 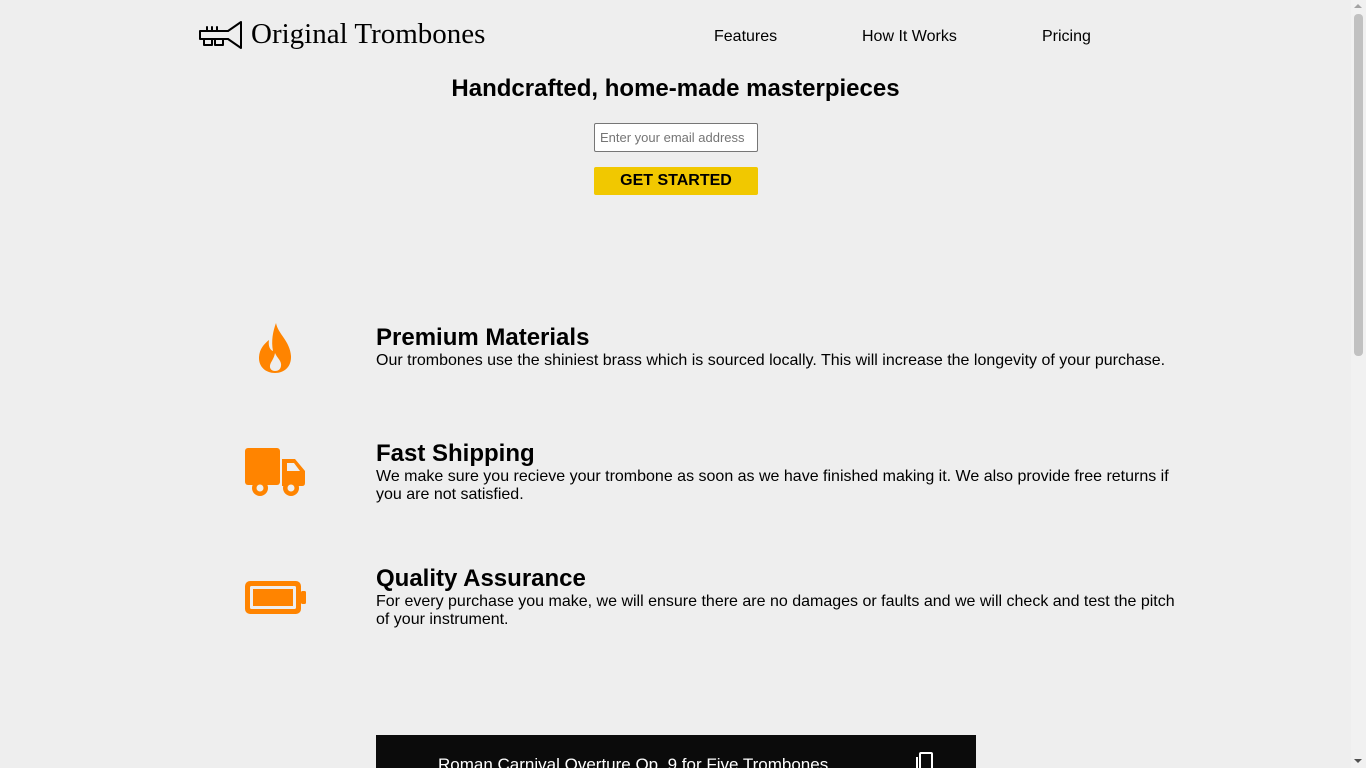 I want to click on nav-link-how-it-works: How It Works, so click(x=909, y=37).